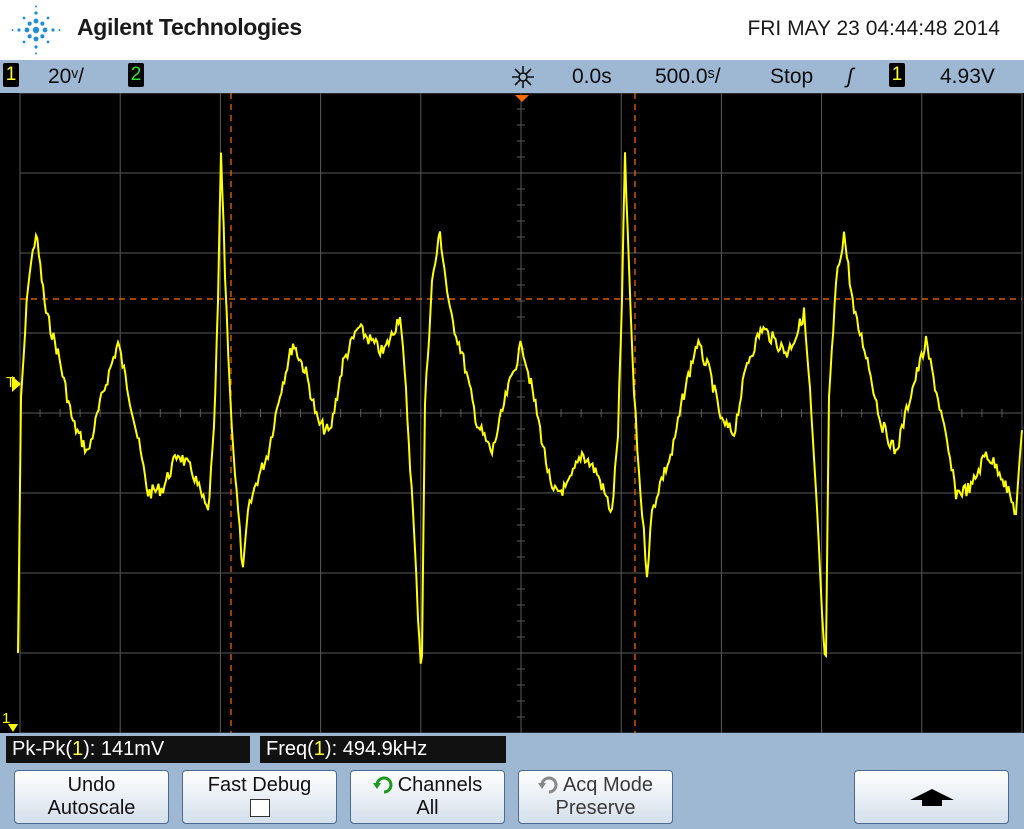 The image size is (1024, 829). I want to click on channels-button: Channels All, so click(427, 797).